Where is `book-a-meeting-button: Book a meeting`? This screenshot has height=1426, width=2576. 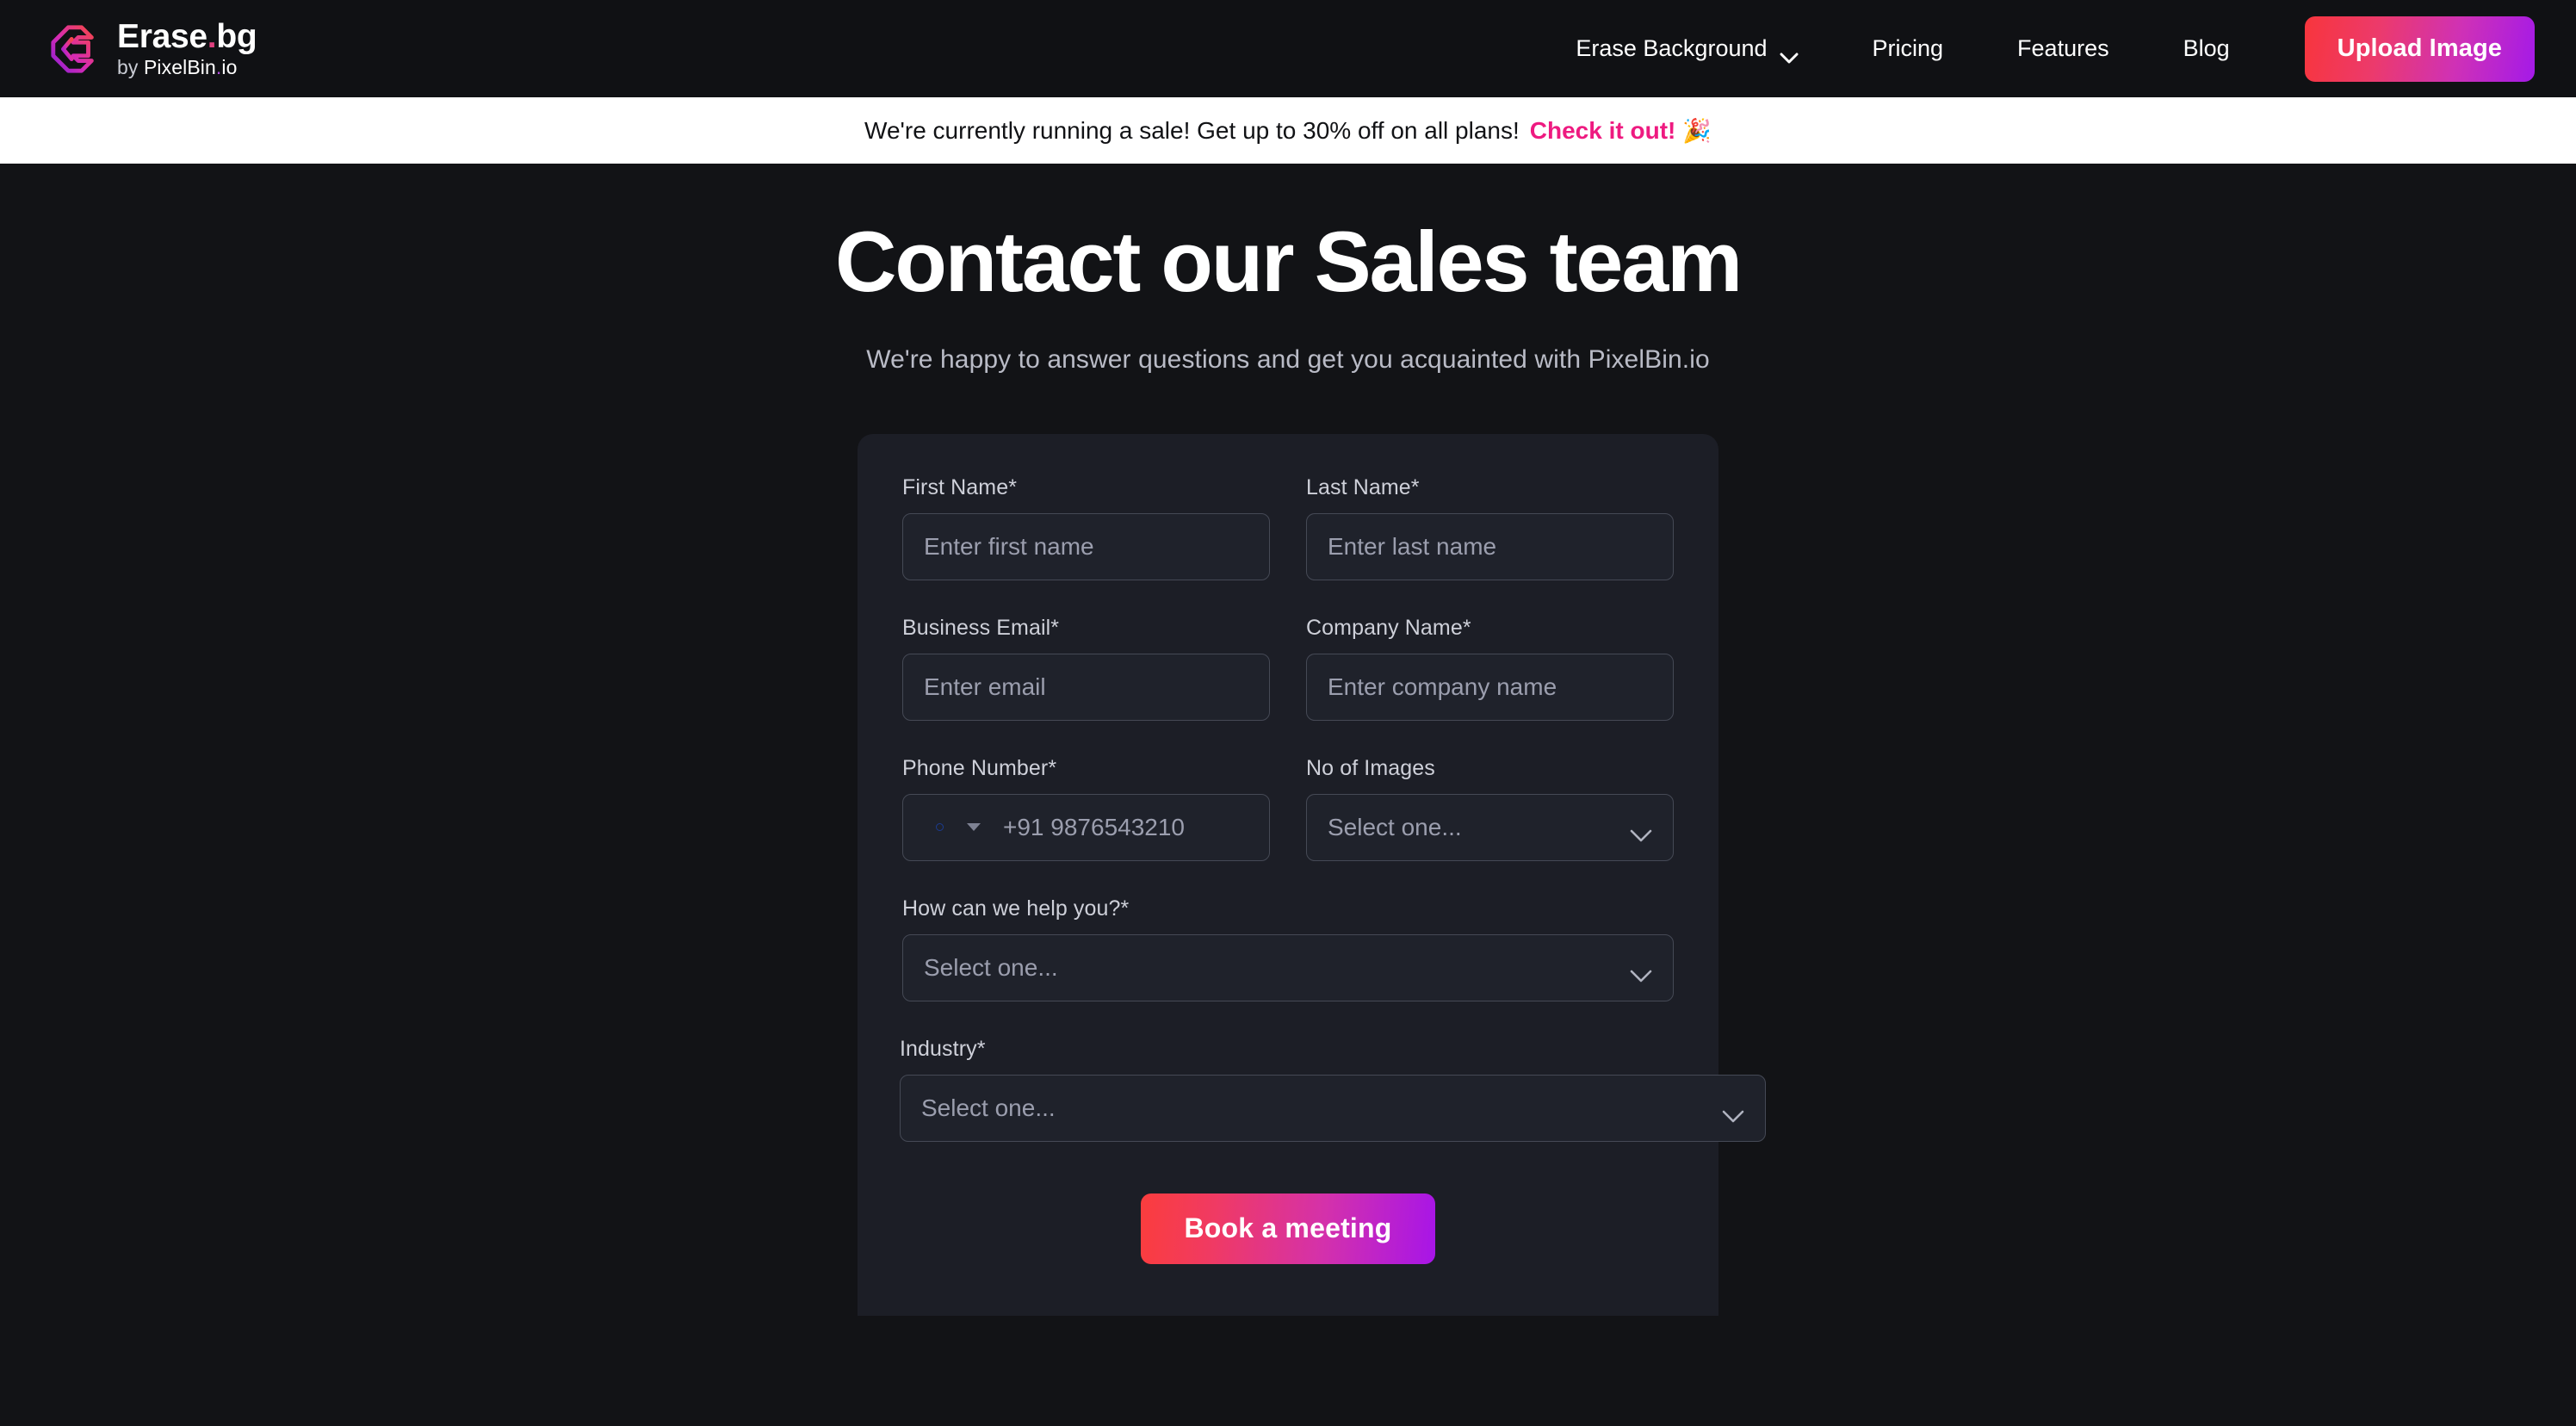
book-a-meeting-button: Book a meeting is located at coordinates (1288, 1229).